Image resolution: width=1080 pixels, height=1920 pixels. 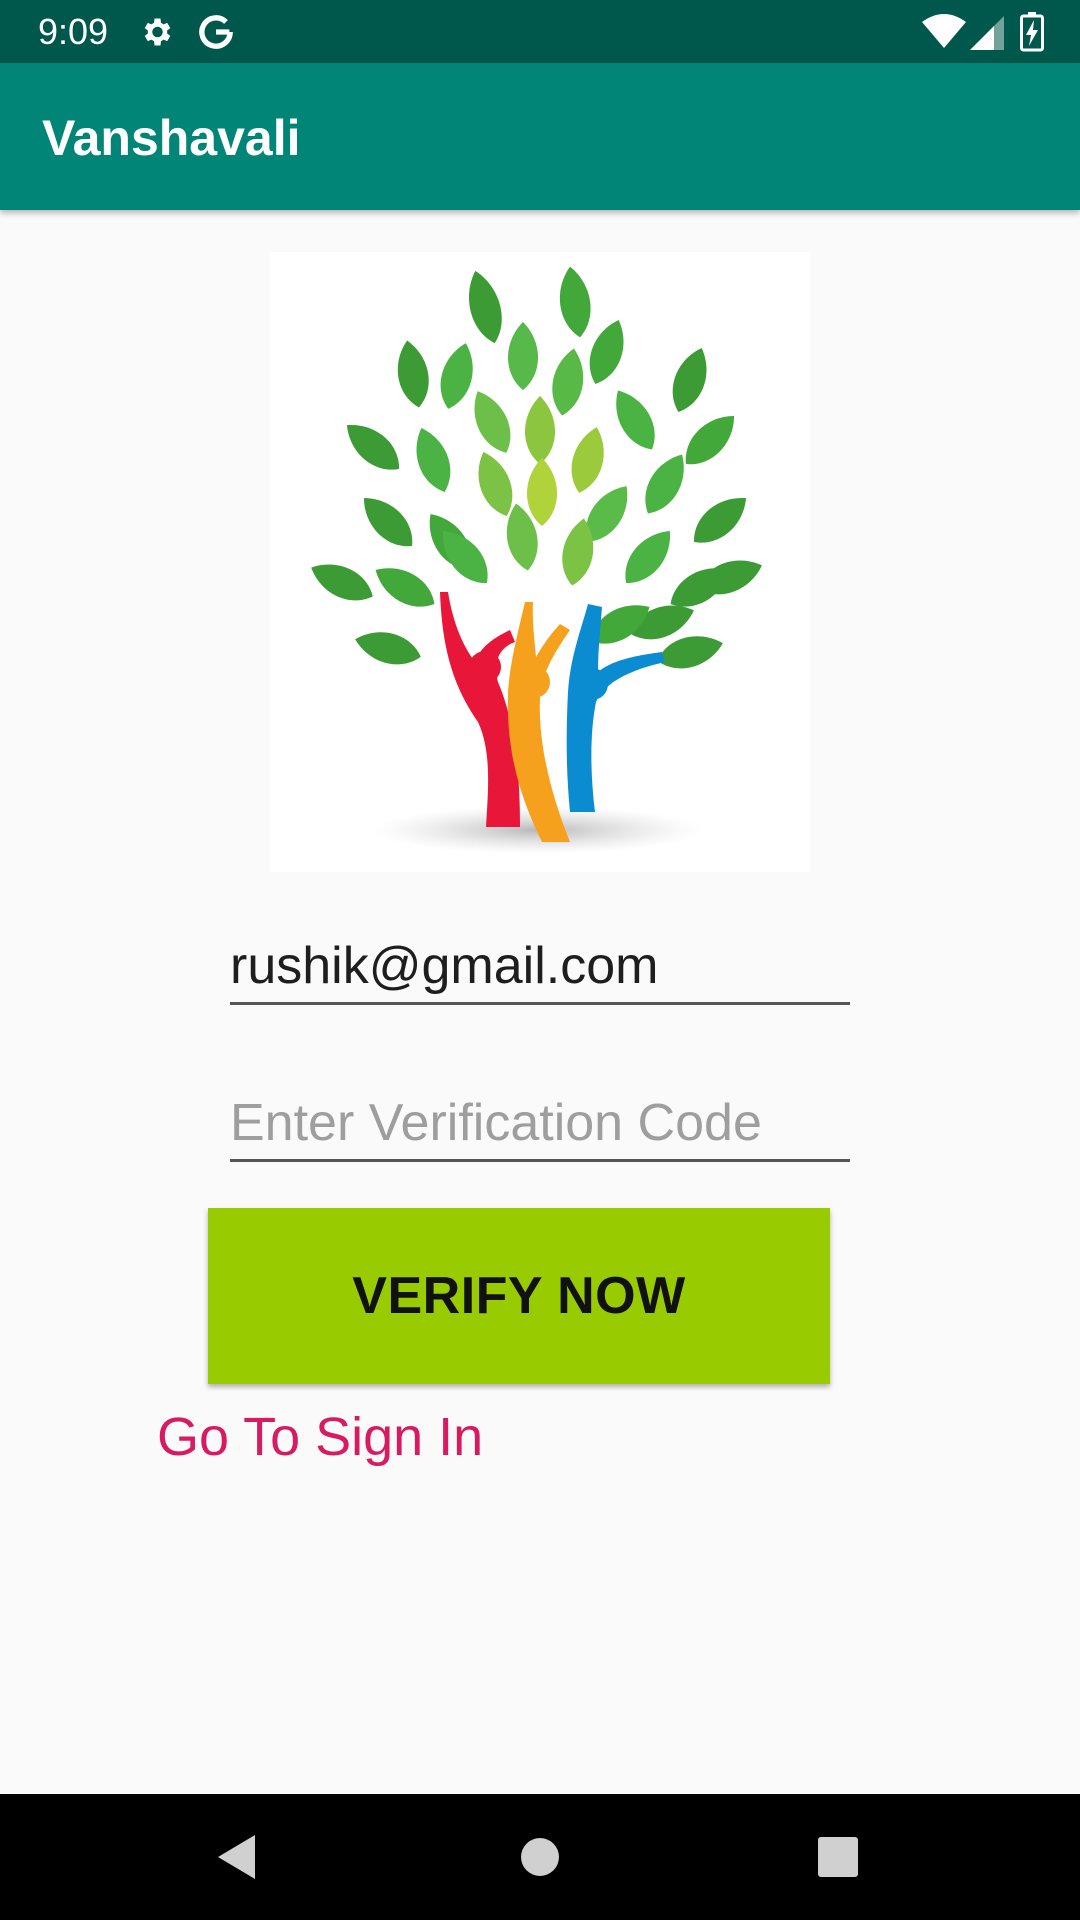 I want to click on verification-code-input, so click(x=540, y=1123).